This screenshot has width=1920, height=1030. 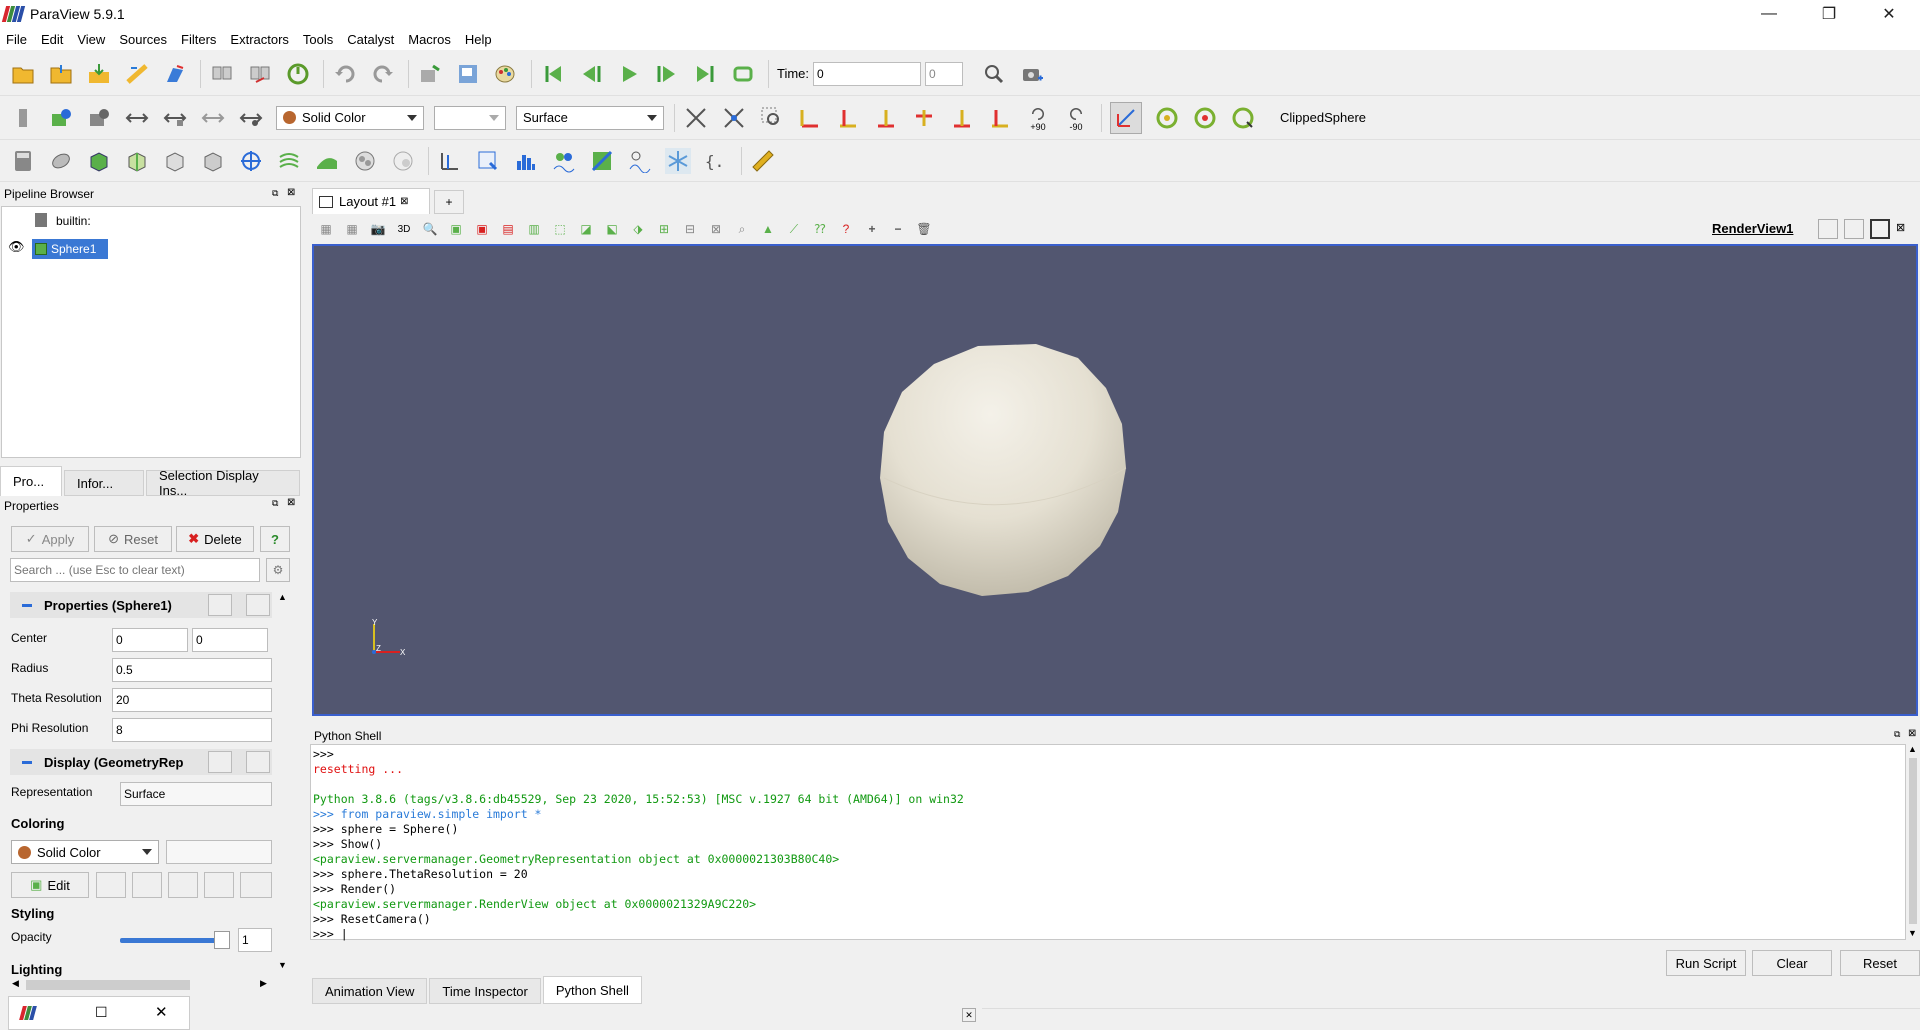 I want to click on scroll-right-icon: ▶, so click(x=263, y=983).